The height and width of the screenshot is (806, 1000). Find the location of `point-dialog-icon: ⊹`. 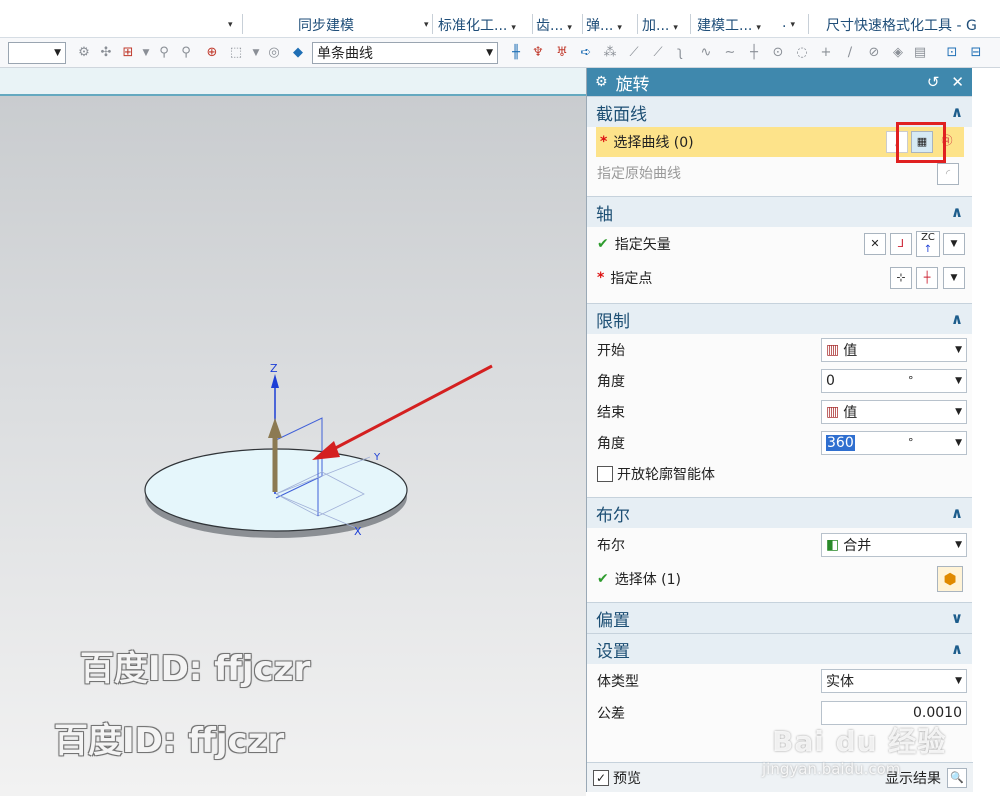

point-dialog-icon: ⊹ is located at coordinates (901, 278).